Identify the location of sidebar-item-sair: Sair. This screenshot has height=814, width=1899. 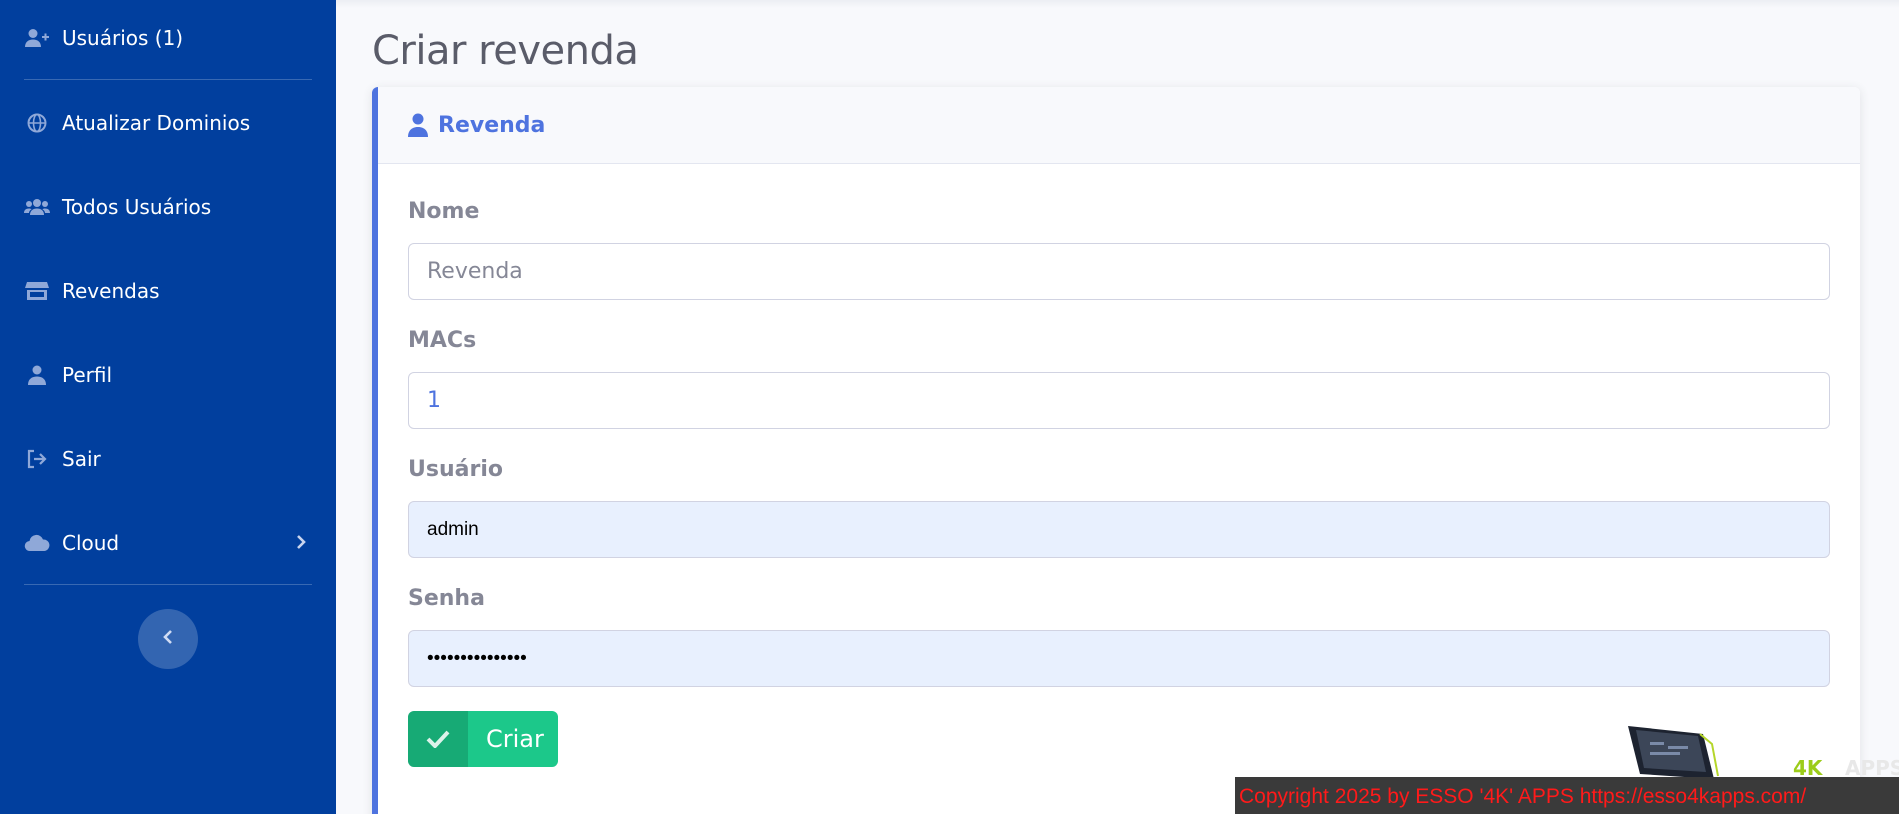
(168, 459).